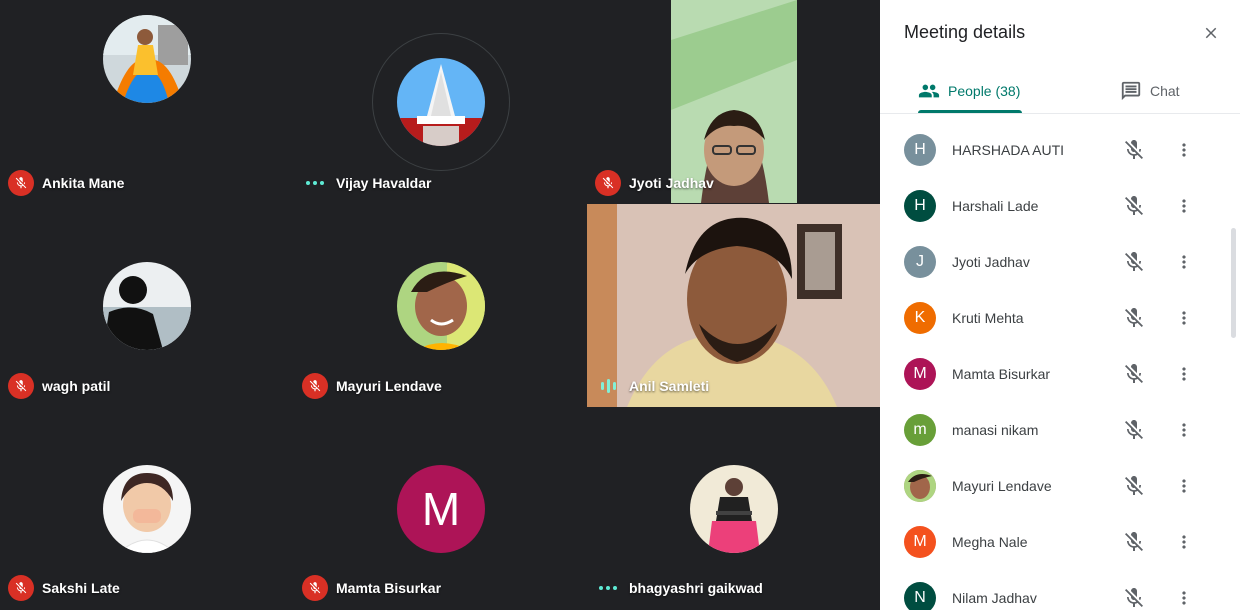 The width and height of the screenshot is (1240, 610). I want to click on person-name: Megha Nale, so click(990, 542).